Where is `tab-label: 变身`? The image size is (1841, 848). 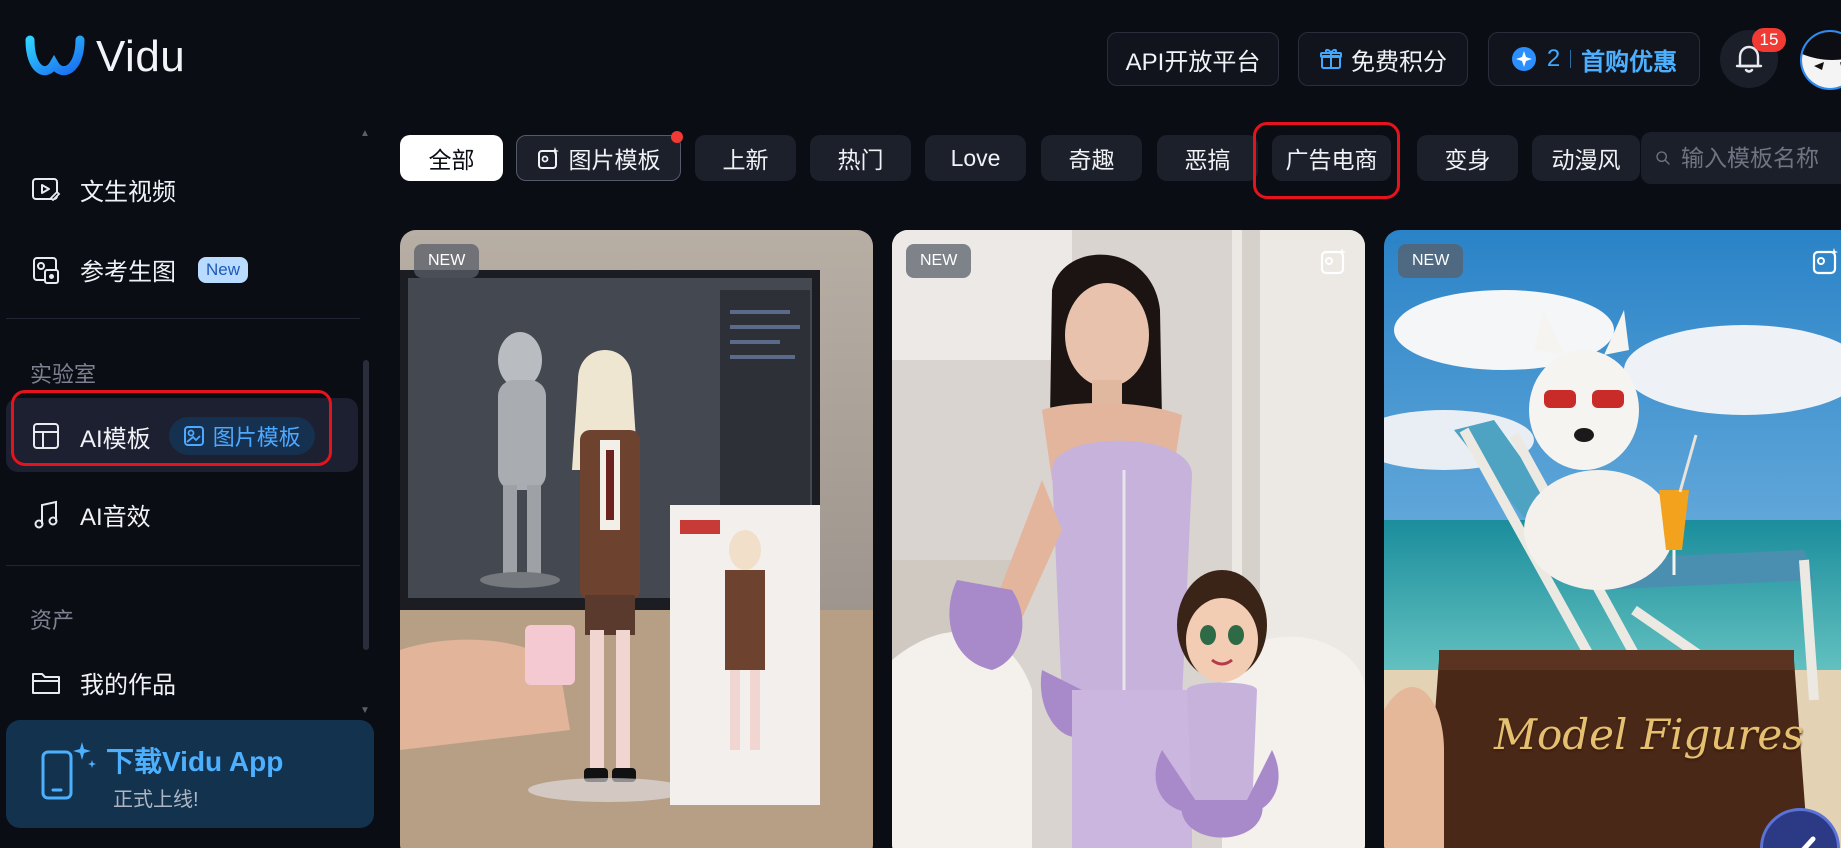
tab-label: 变身 is located at coordinates (1467, 160).